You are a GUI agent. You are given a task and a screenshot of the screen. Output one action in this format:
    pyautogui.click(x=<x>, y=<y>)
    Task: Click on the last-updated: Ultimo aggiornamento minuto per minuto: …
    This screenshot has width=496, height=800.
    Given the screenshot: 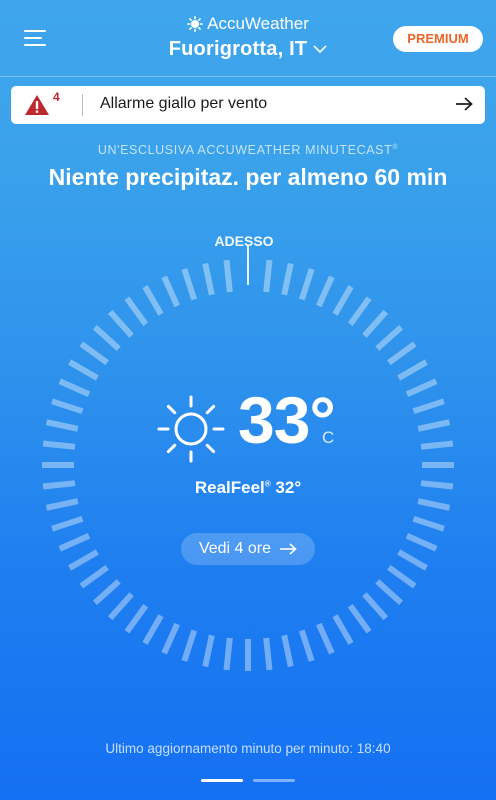 What is the action you would take?
    pyautogui.click(x=248, y=748)
    